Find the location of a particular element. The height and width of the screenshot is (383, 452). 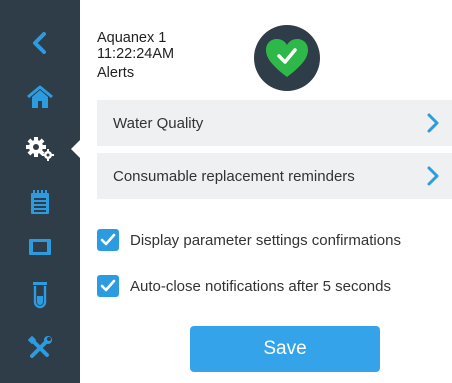

sidebar-item-display is located at coordinates (40, 247).